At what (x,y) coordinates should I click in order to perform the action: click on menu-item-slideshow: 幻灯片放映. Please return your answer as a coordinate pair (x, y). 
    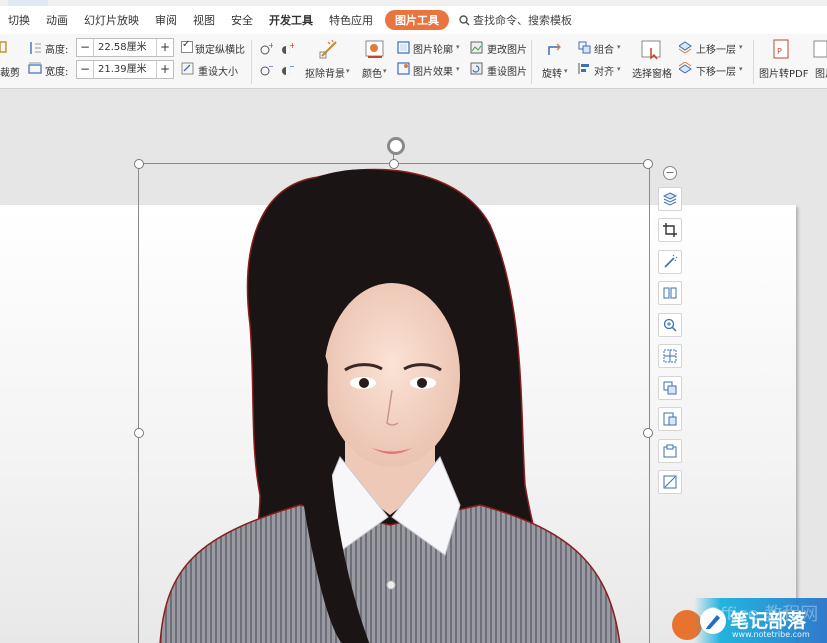
    Looking at the image, I should click on (111, 20).